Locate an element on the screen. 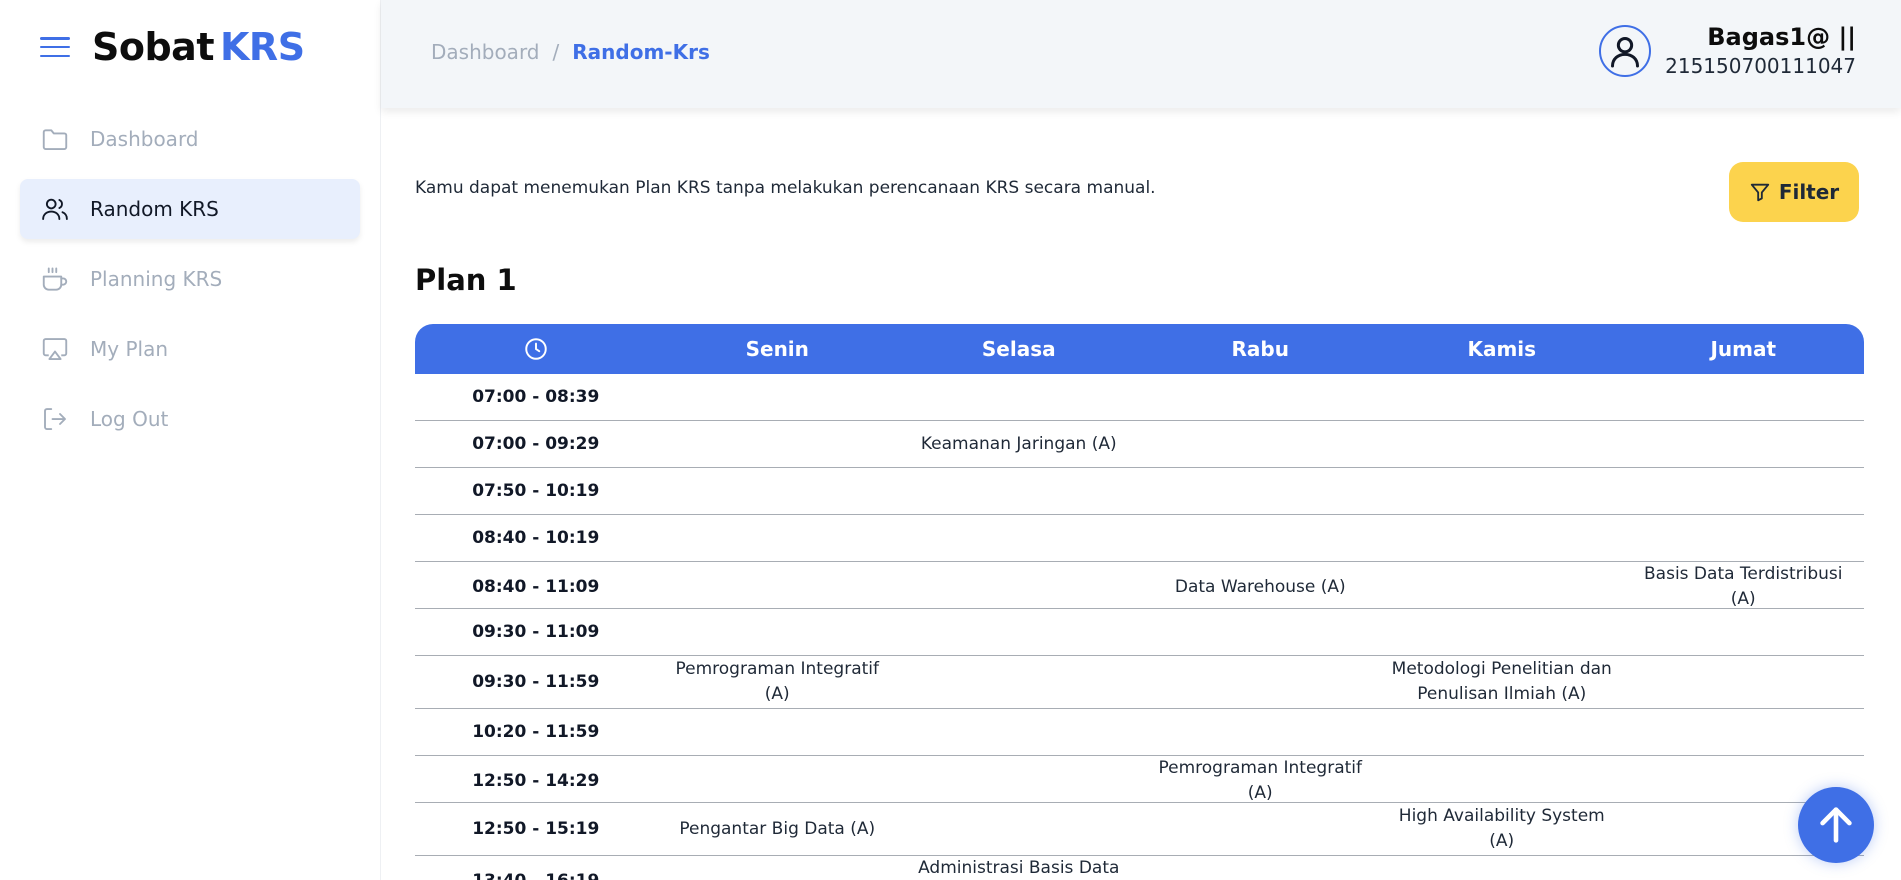  breadcrumb: Dashboard / Random-Krs is located at coordinates (570, 52).